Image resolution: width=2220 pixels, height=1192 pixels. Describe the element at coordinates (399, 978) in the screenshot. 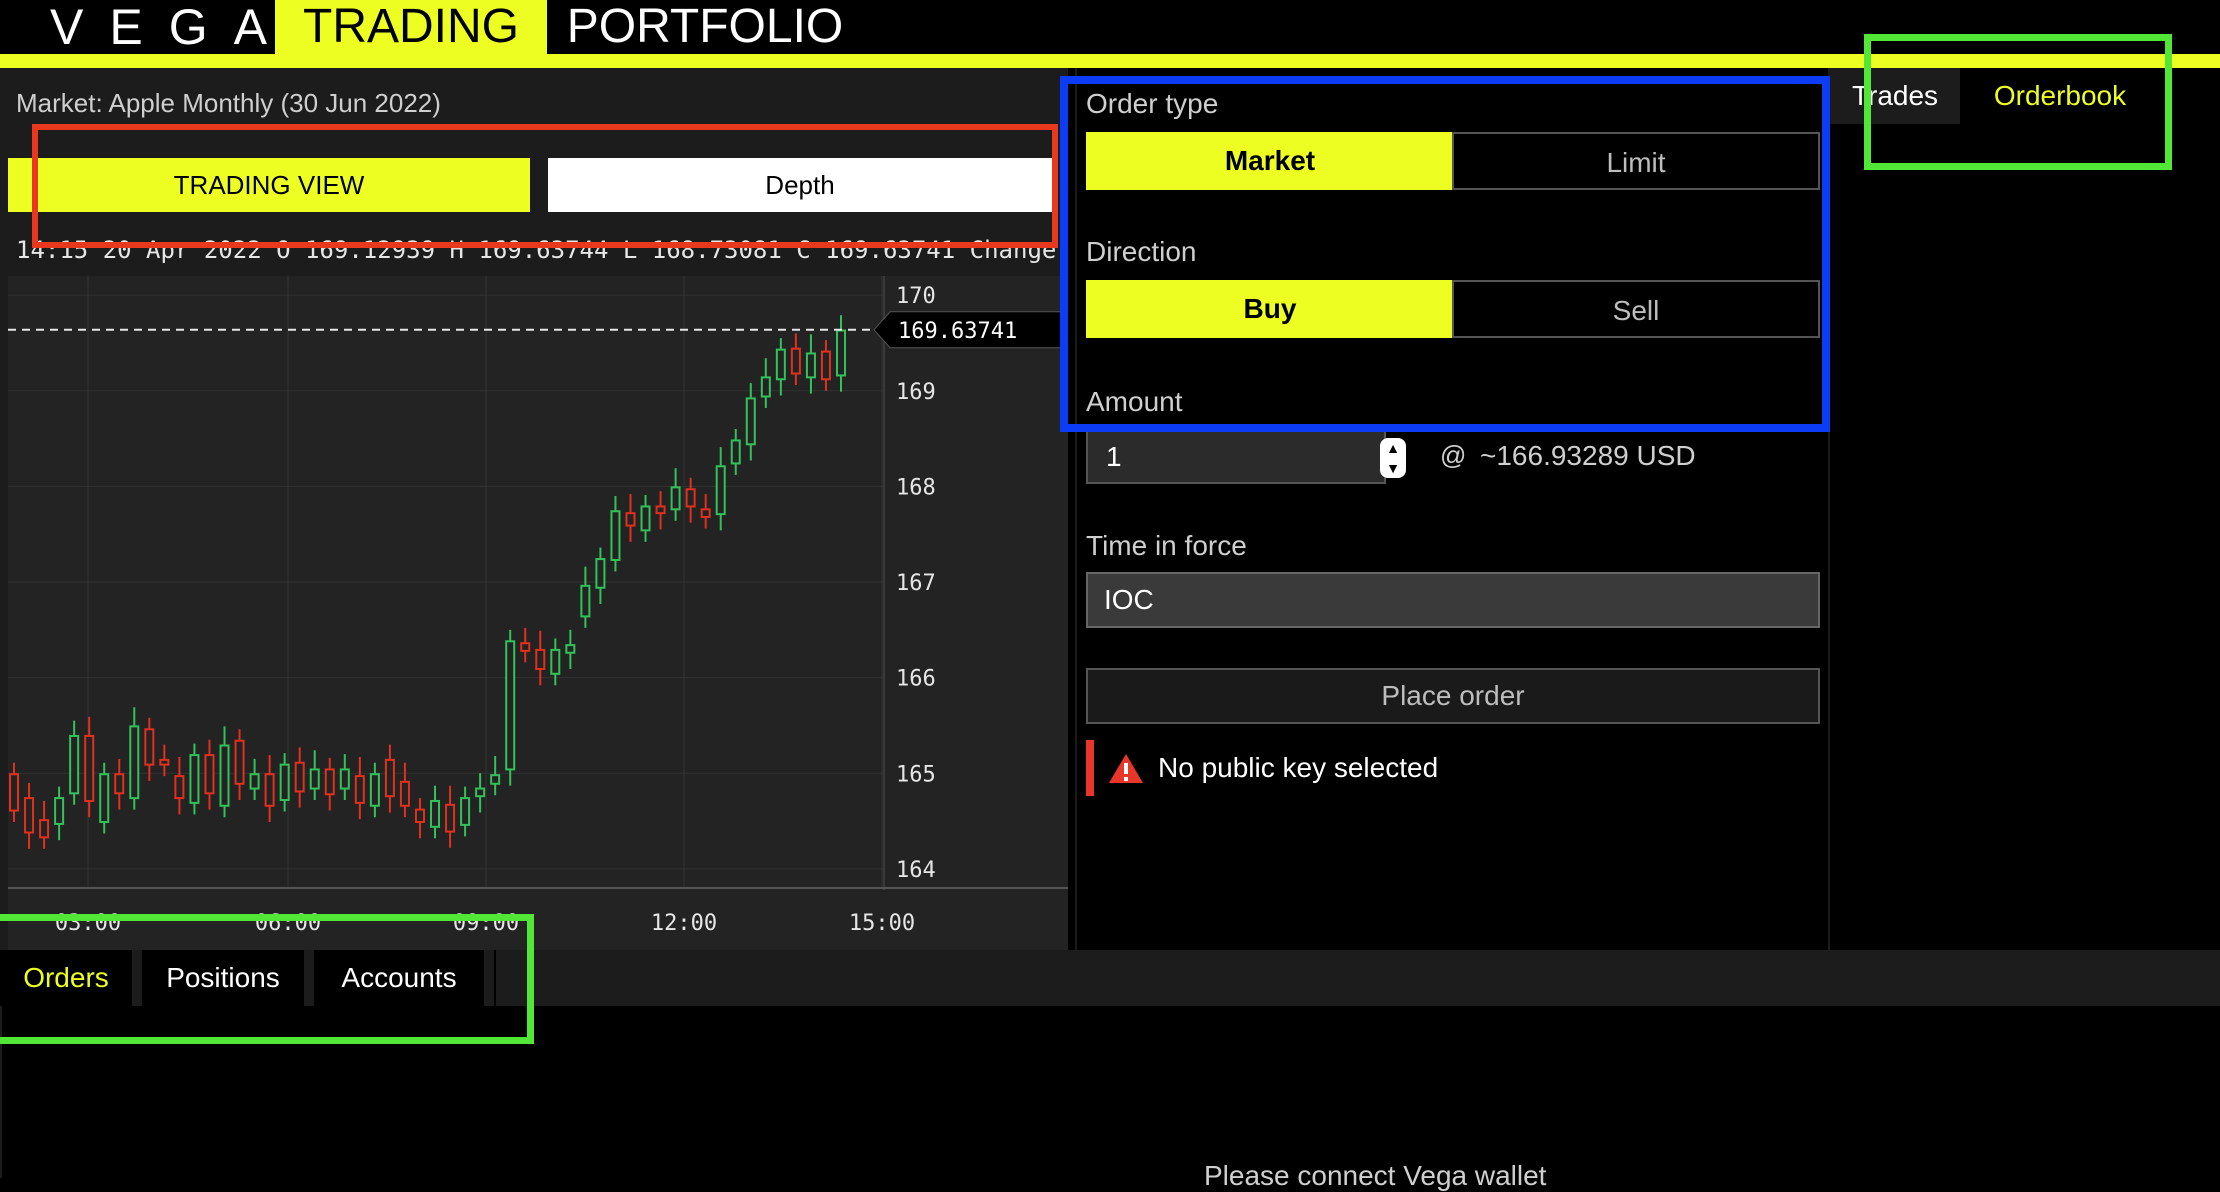

I see `tab-accounts: Accounts` at that location.